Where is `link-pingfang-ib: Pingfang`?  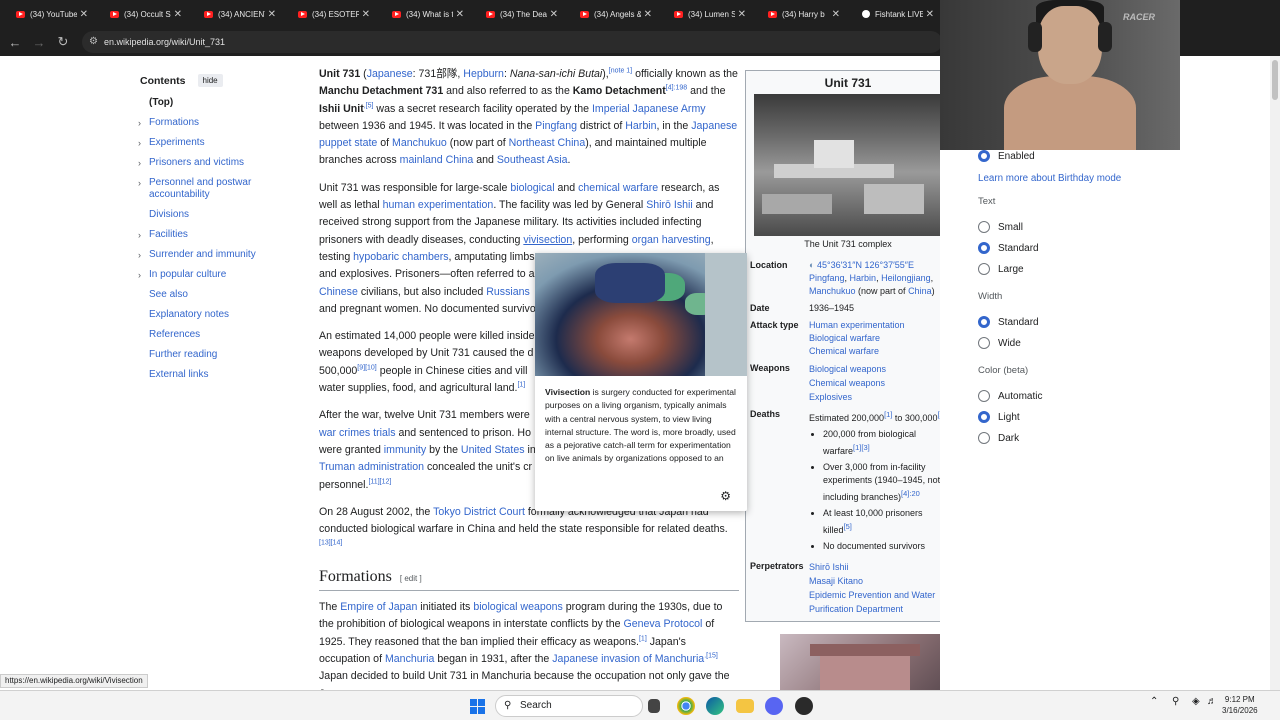 link-pingfang-ib: Pingfang is located at coordinates (827, 278).